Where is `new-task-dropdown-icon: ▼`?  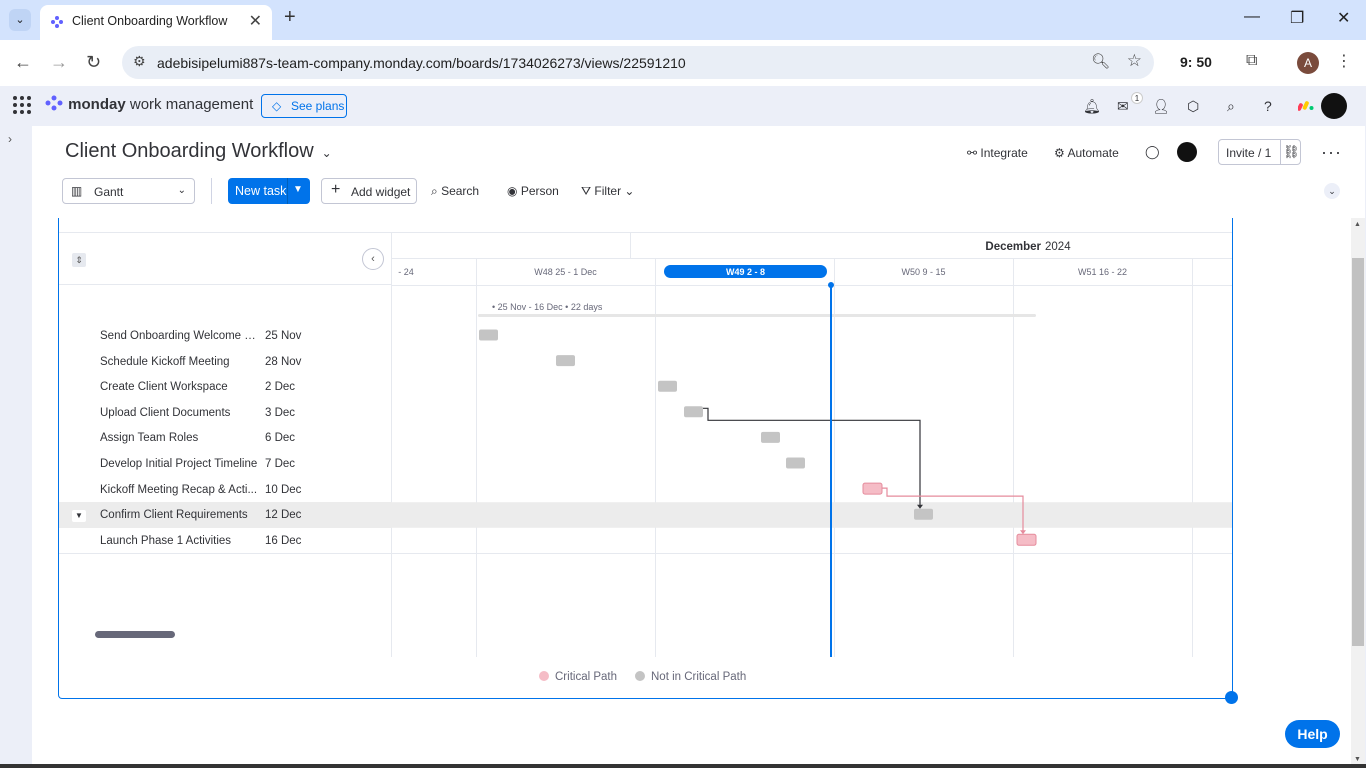 new-task-dropdown-icon: ▼ is located at coordinates (298, 189).